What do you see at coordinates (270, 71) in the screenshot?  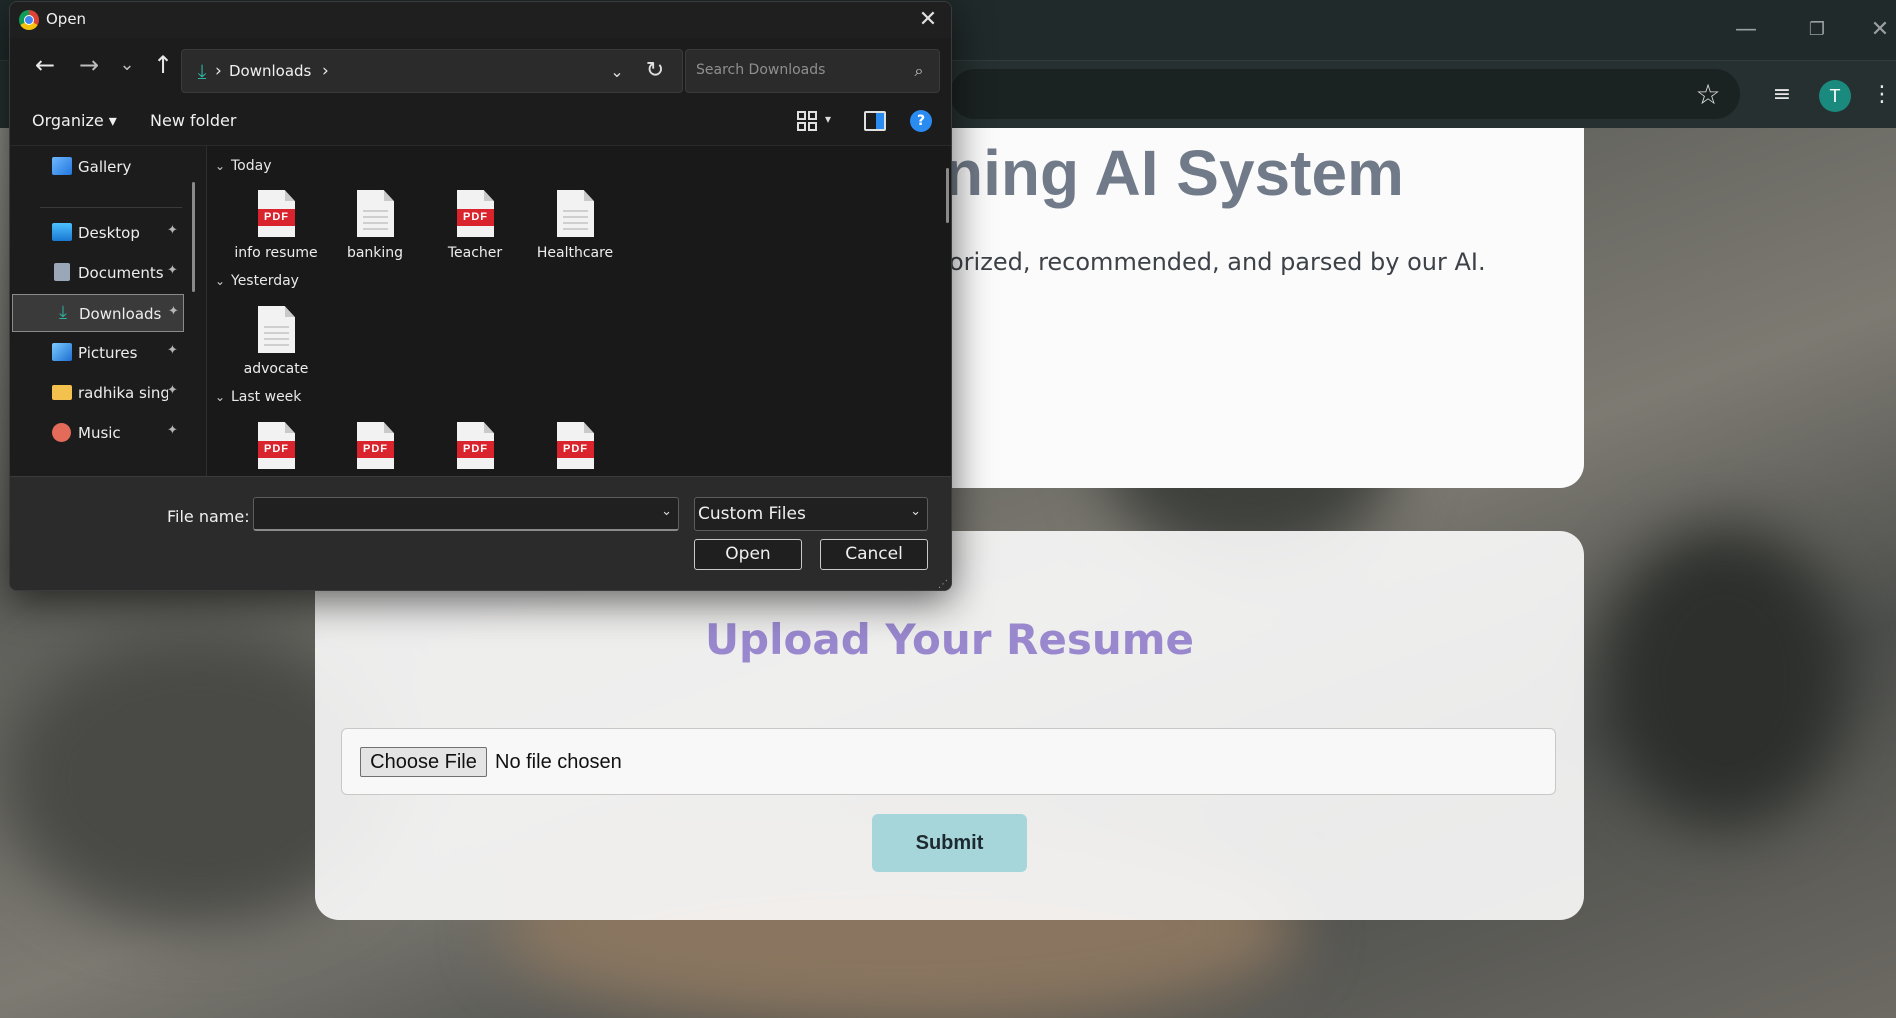 I see `breadcrumb-downloads: Downloads` at bounding box center [270, 71].